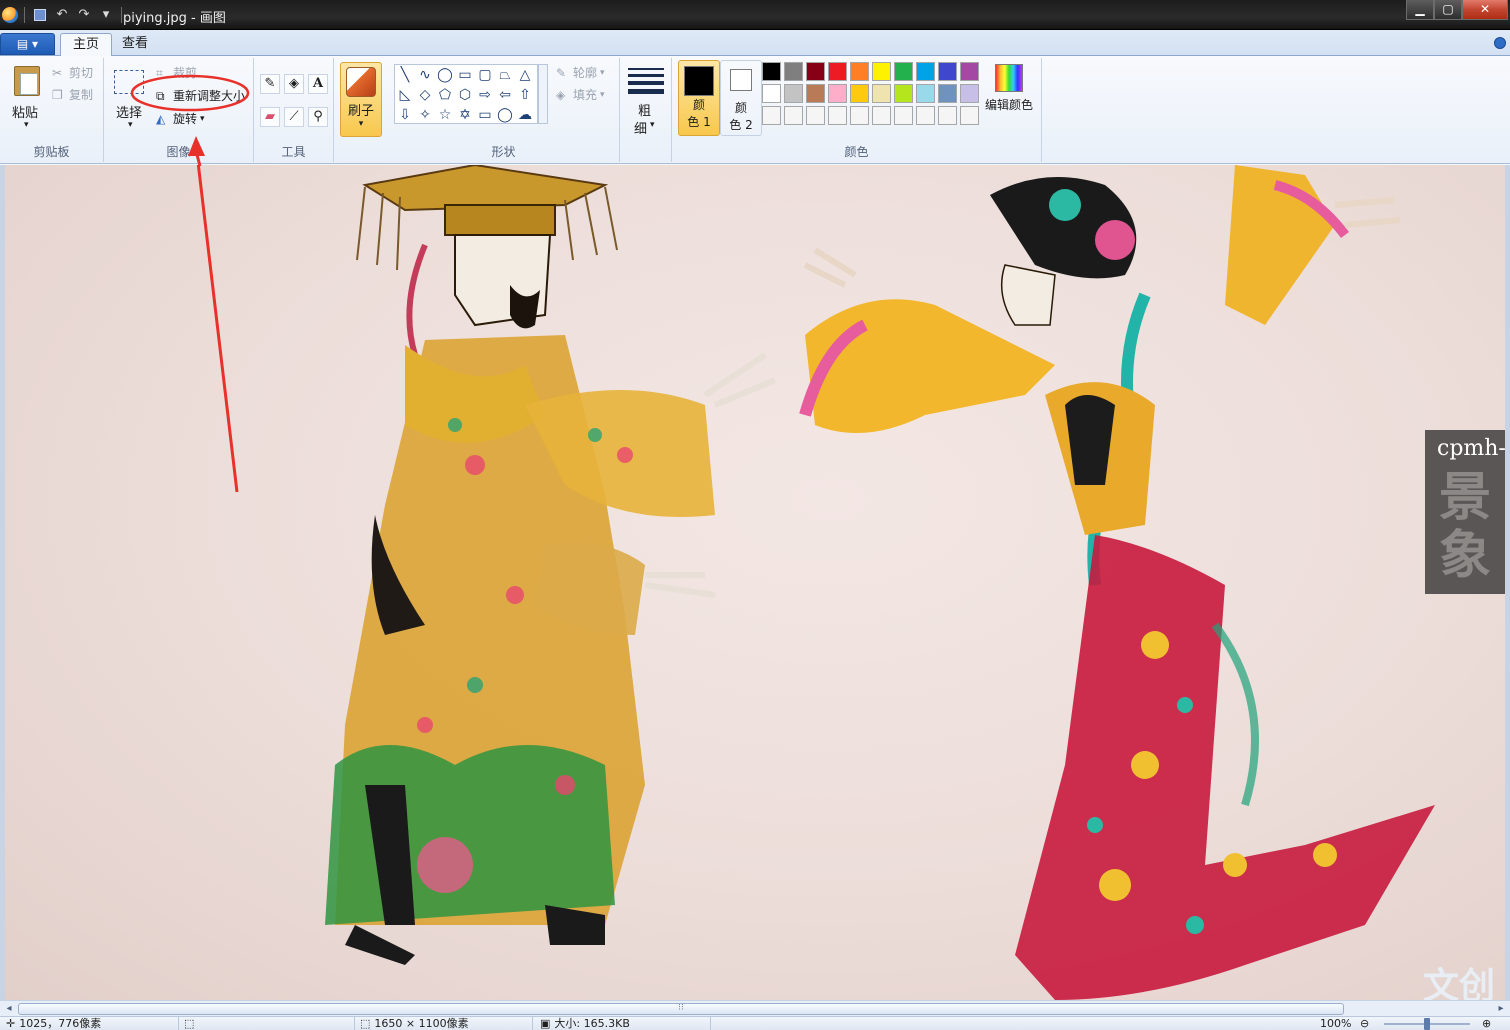 Image resolution: width=1510 pixels, height=1030 pixels. What do you see at coordinates (318, 84) in the screenshot?
I see `text-tool-icon: A` at bounding box center [318, 84].